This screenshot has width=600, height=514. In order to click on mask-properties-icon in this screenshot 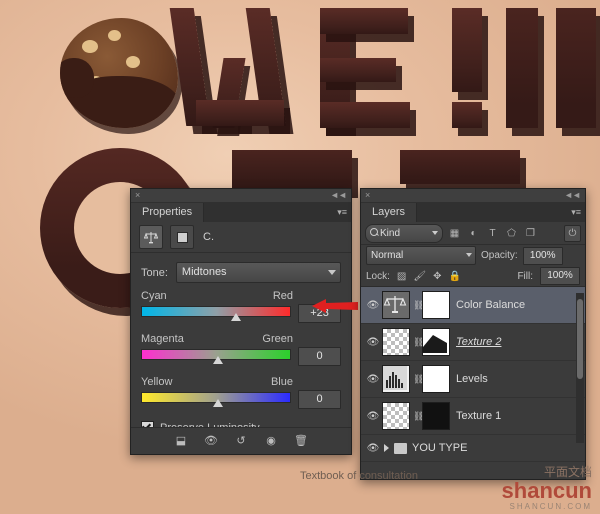, I will do `click(182, 237)`.